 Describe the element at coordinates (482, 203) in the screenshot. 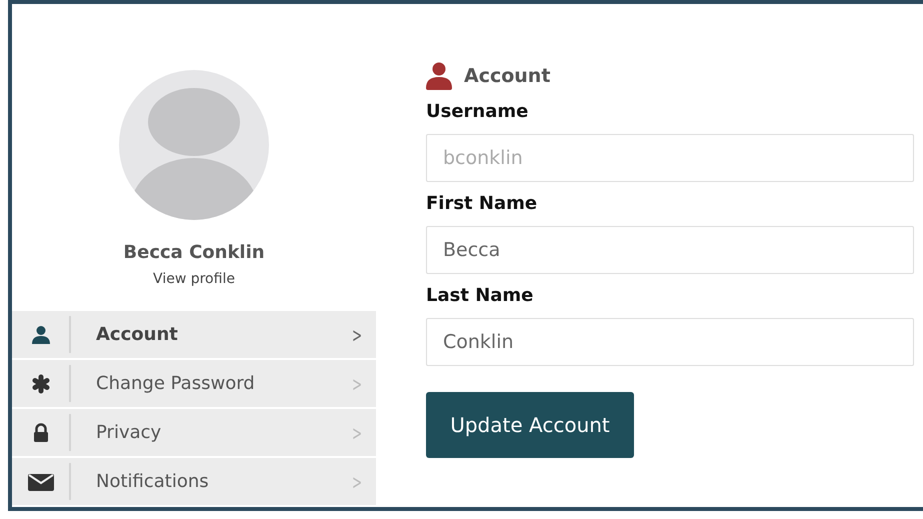

I see `field-label: First Name` at that location.